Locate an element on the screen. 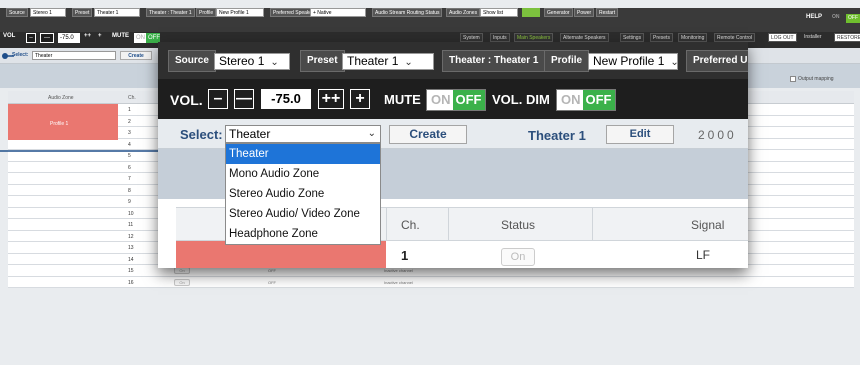 The image size is (860, 365). channel-number: 16 is located at coordinates (131, 282).